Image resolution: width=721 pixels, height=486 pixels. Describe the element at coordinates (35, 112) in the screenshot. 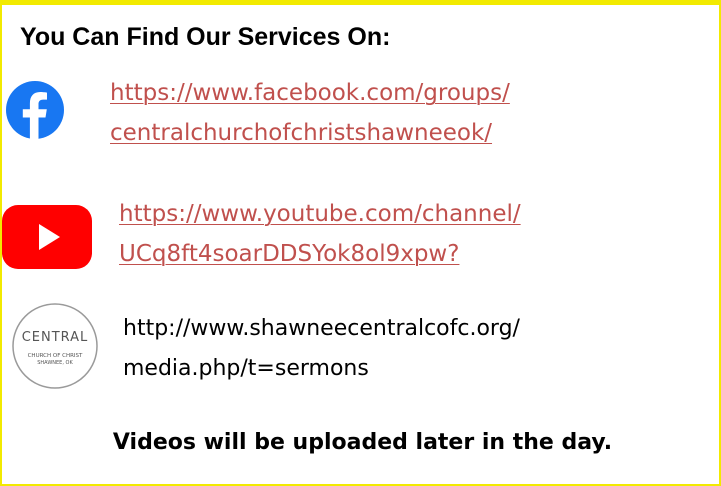

I see `facebook-icon` at that location.